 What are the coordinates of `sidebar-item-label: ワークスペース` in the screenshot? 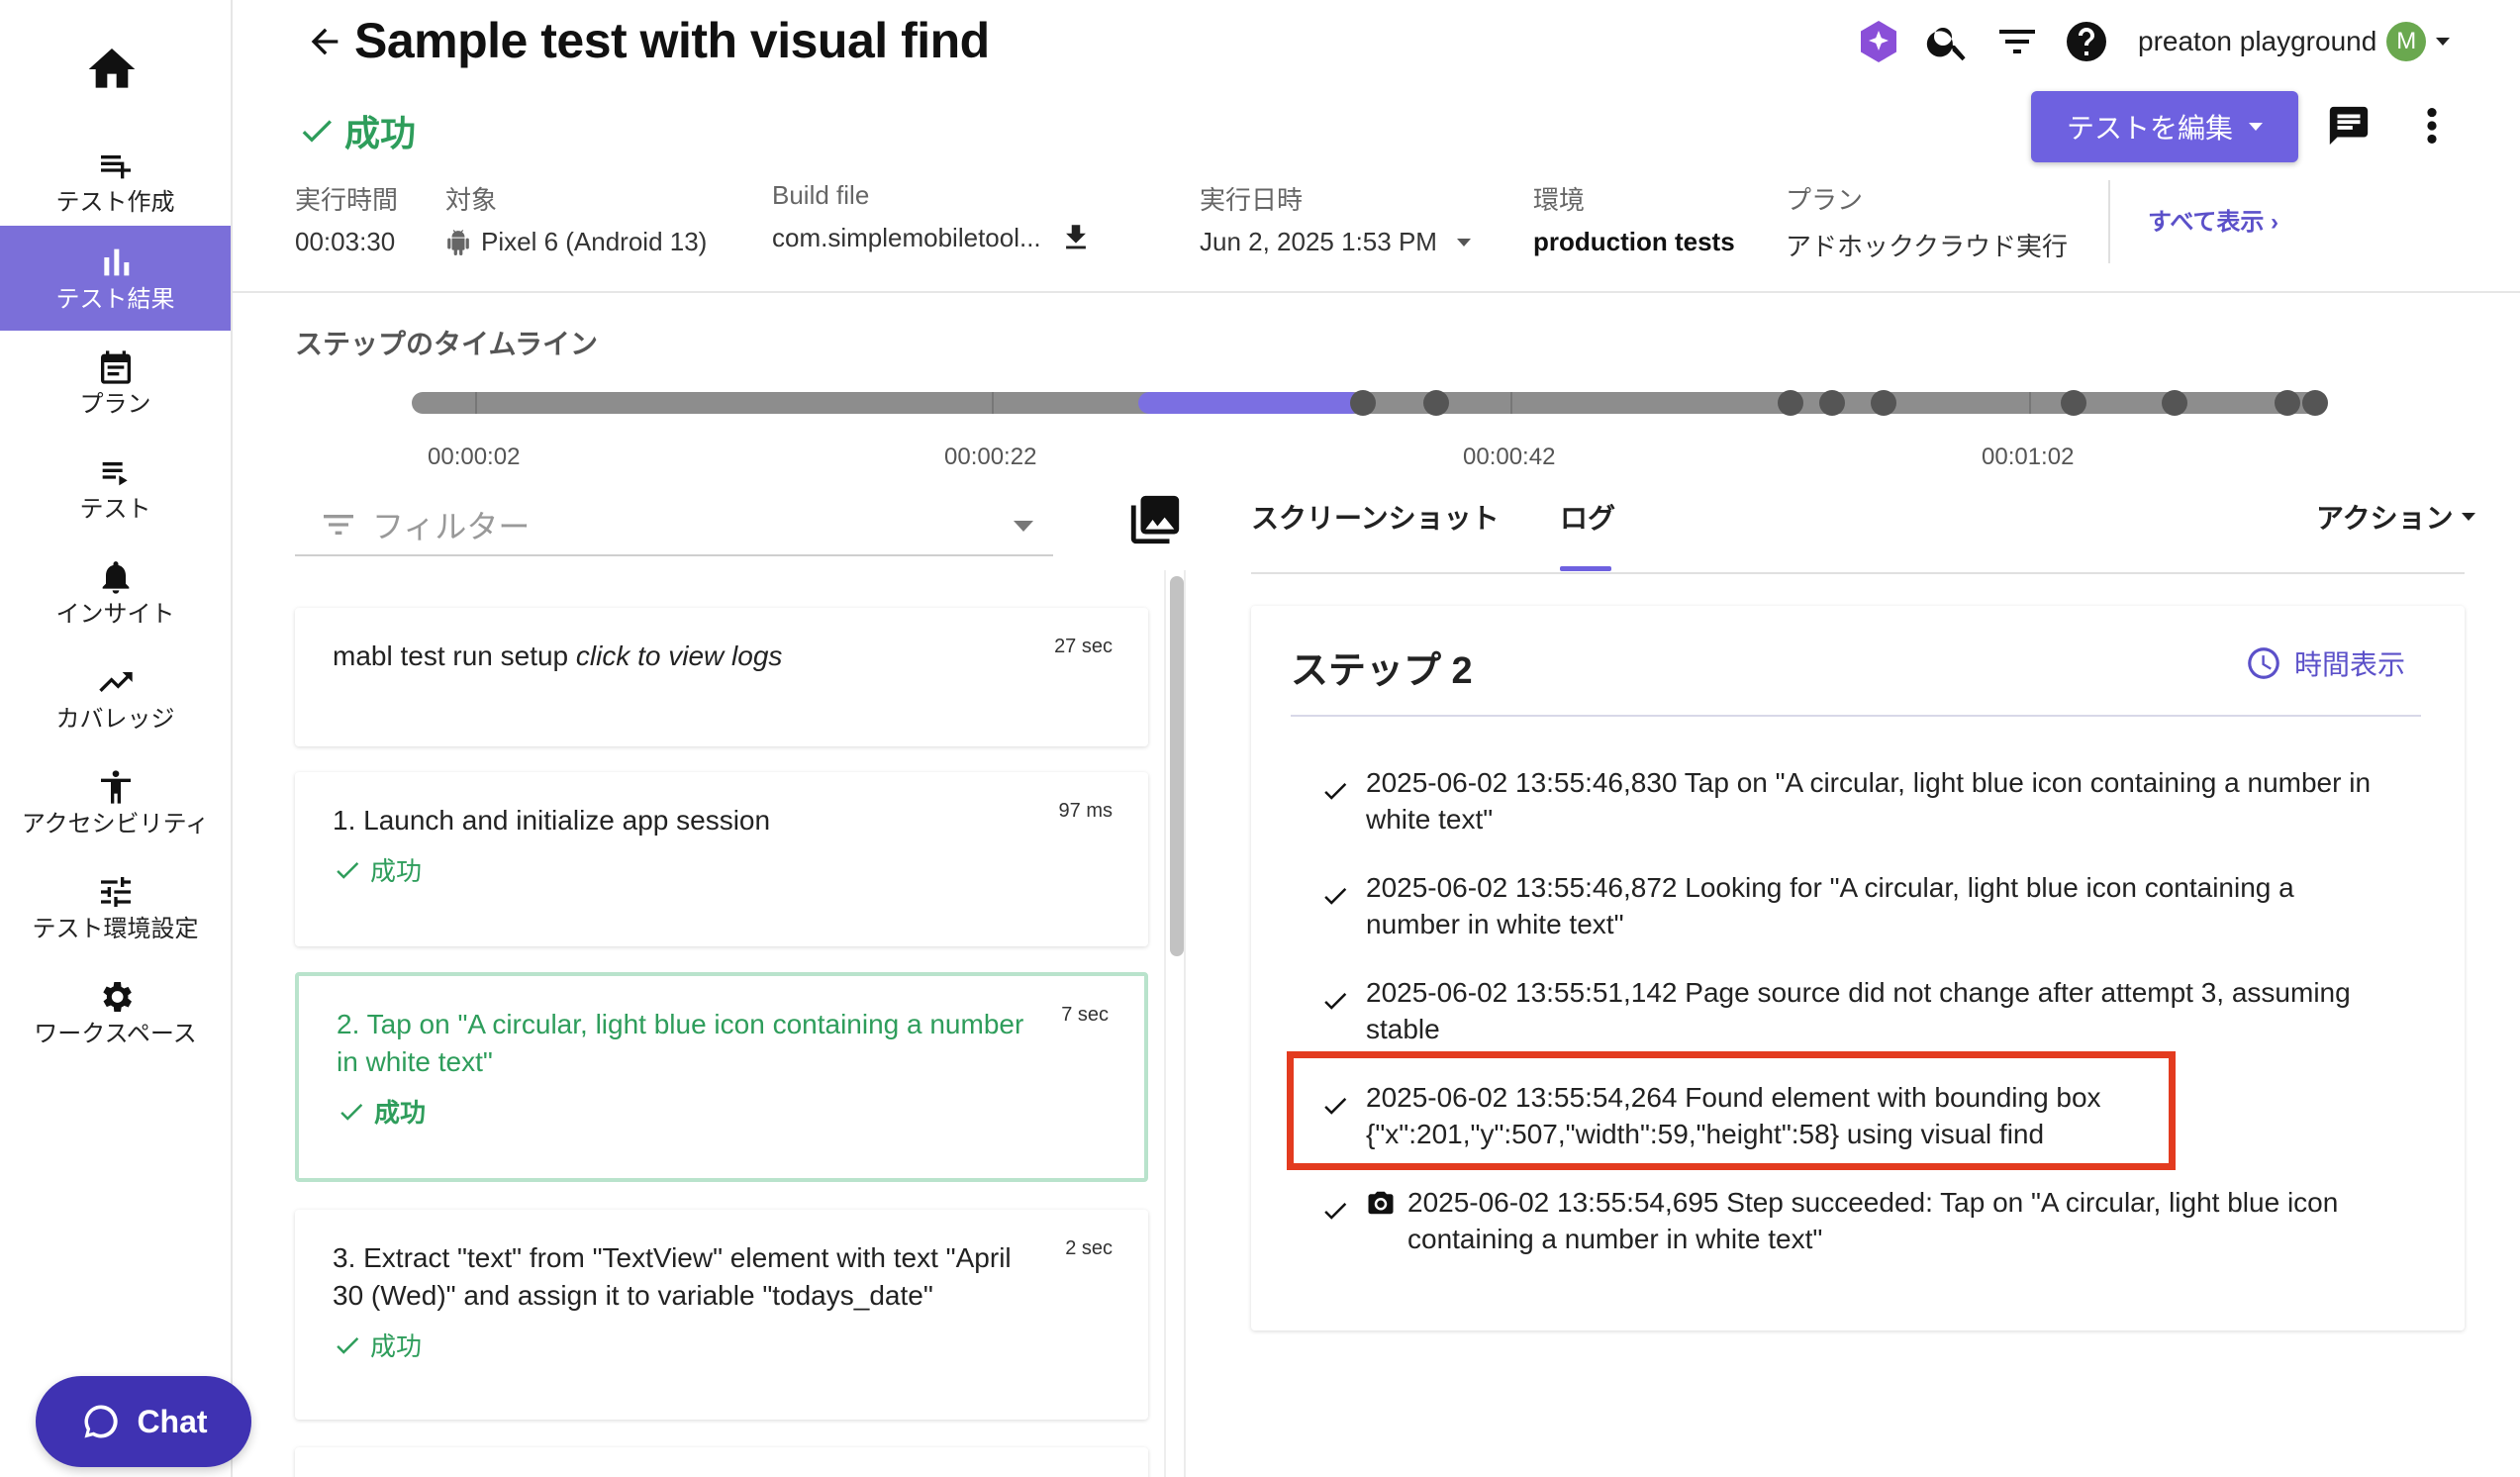 It's located at (115, 1034).